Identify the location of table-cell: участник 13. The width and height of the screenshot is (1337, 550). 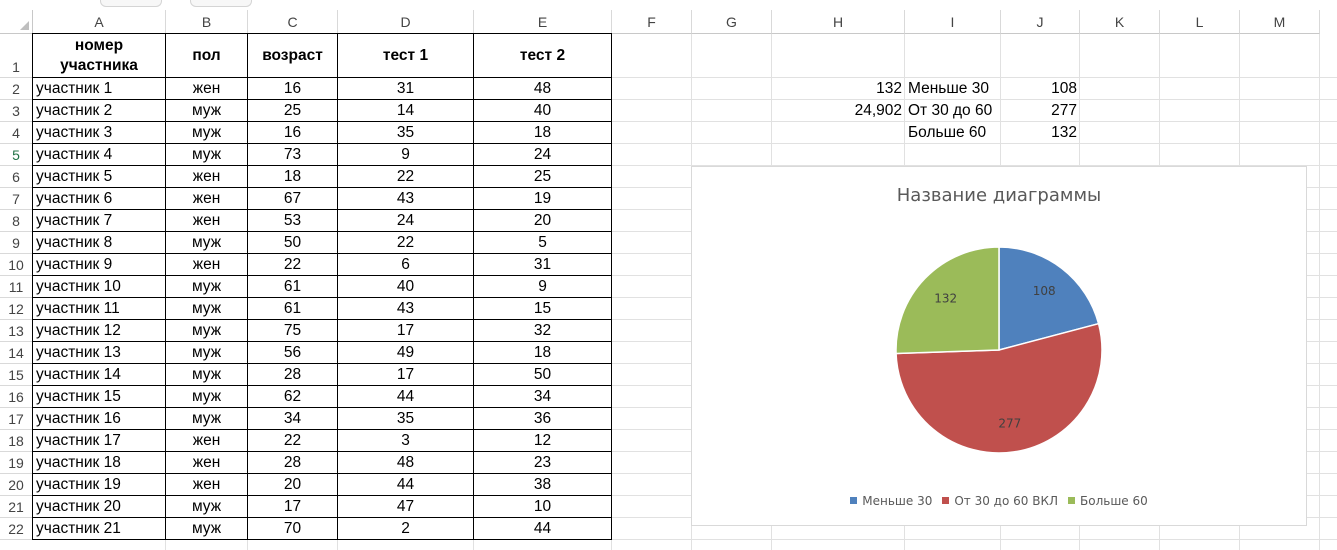
(99, 353).